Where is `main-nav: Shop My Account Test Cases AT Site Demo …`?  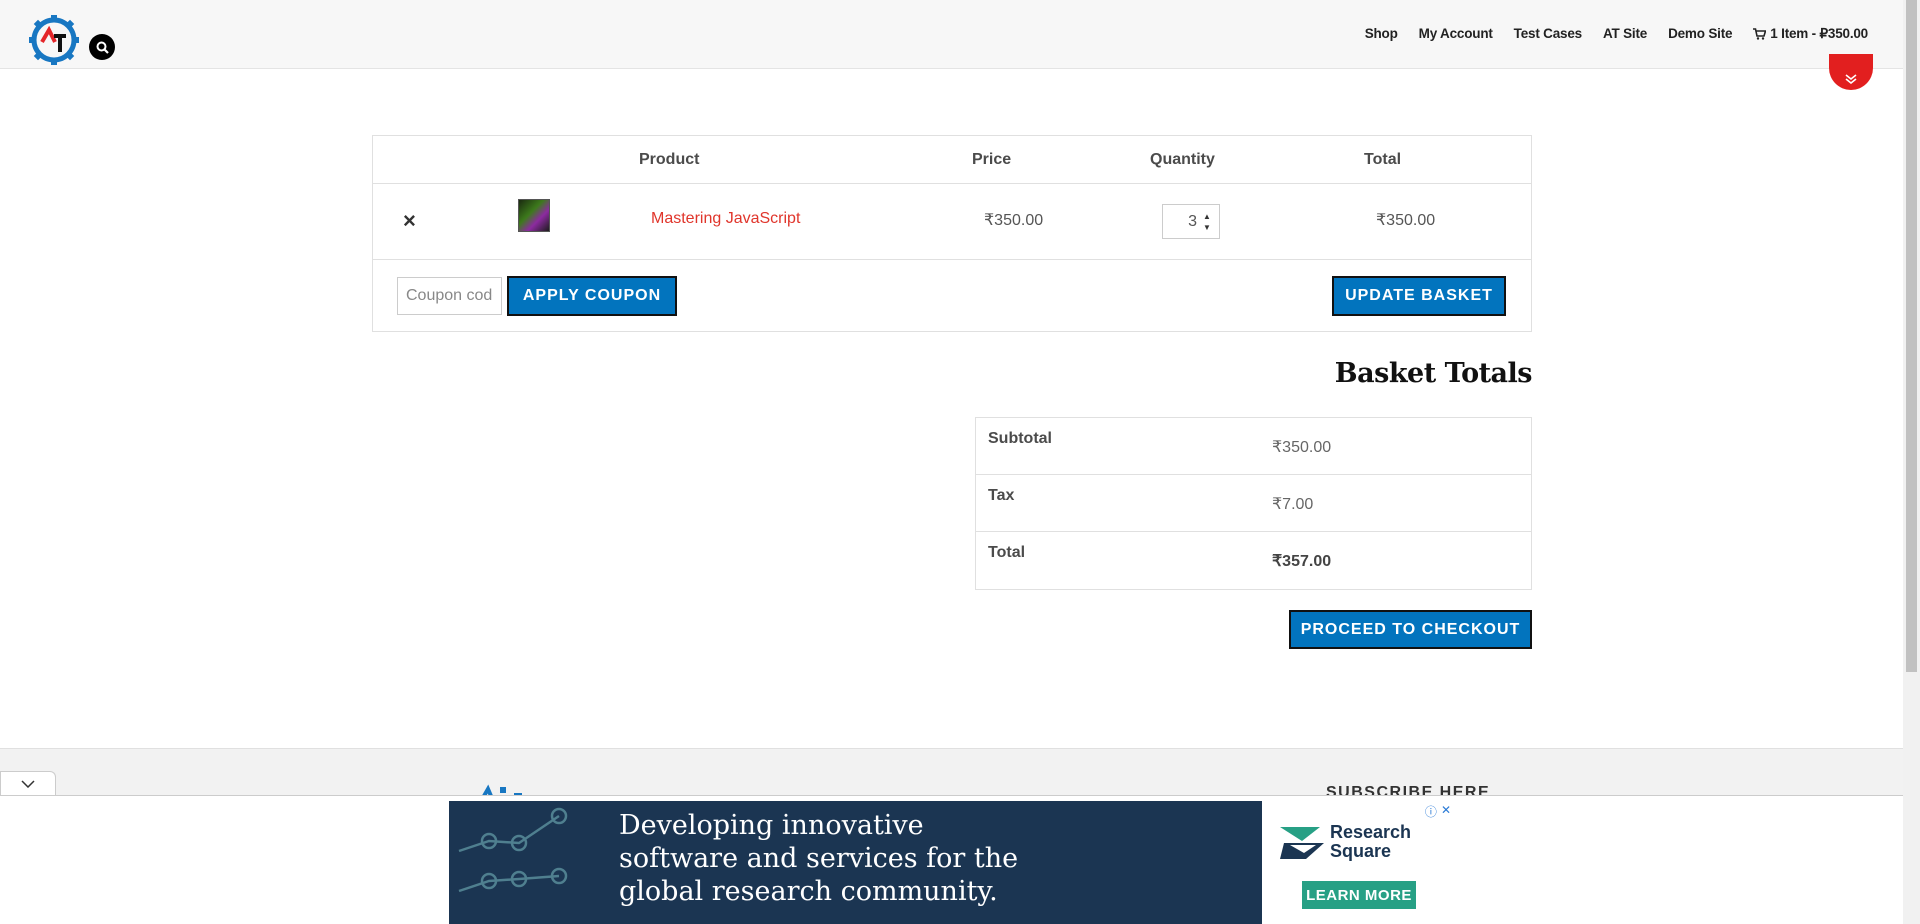
main-nav: Shop My Account Test Cases AT Site Demo … is located at coordinates (1616, 34).